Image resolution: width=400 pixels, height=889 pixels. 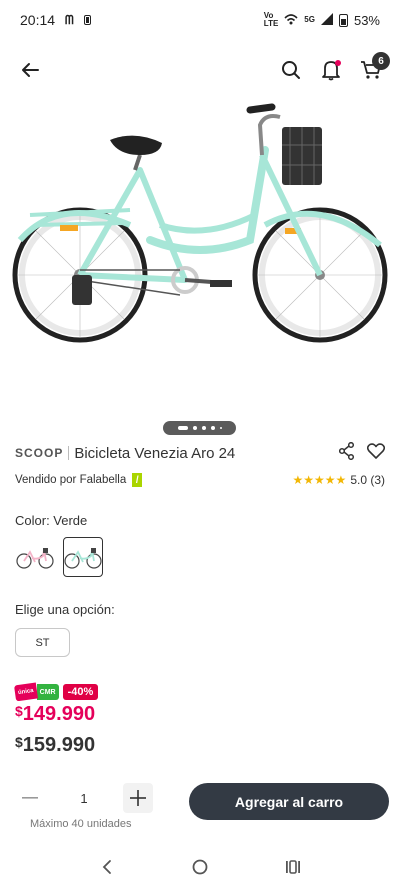 I want to click on plus-icon, so click(x=137, y=798).